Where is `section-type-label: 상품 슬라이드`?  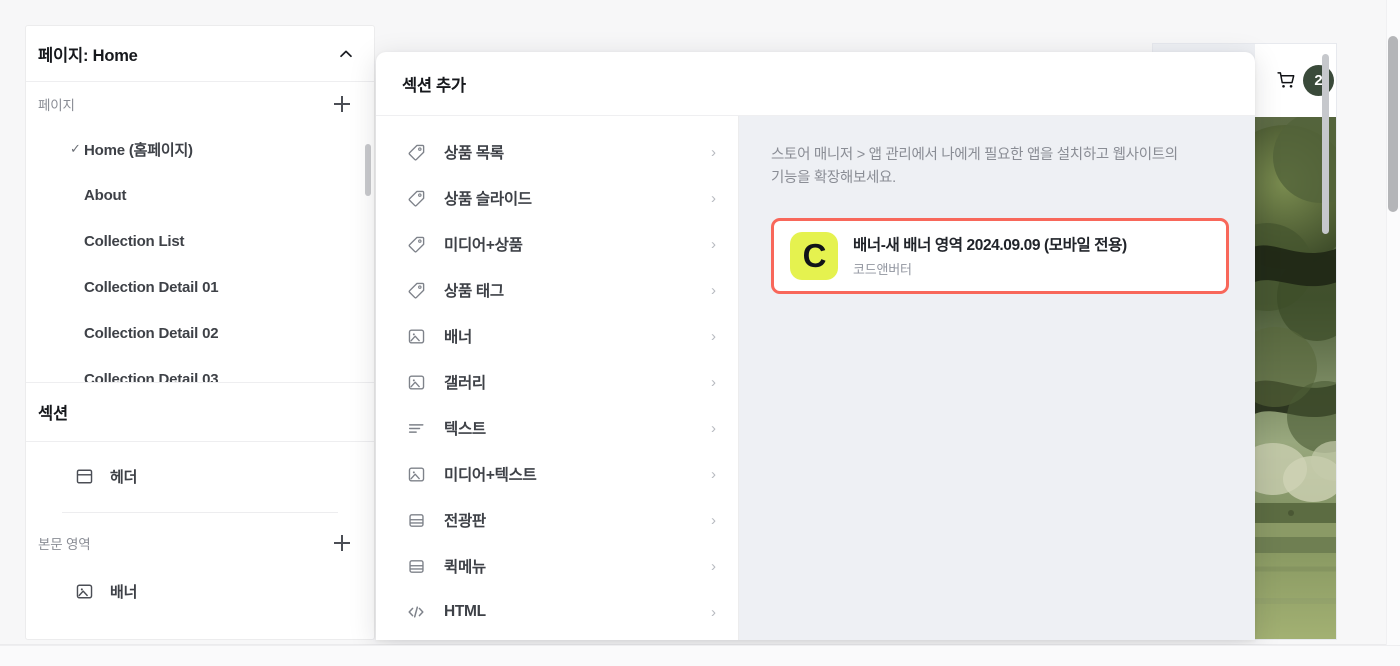
section-type-label: 상품 슬라이드 is located at coordinates (488, 199).